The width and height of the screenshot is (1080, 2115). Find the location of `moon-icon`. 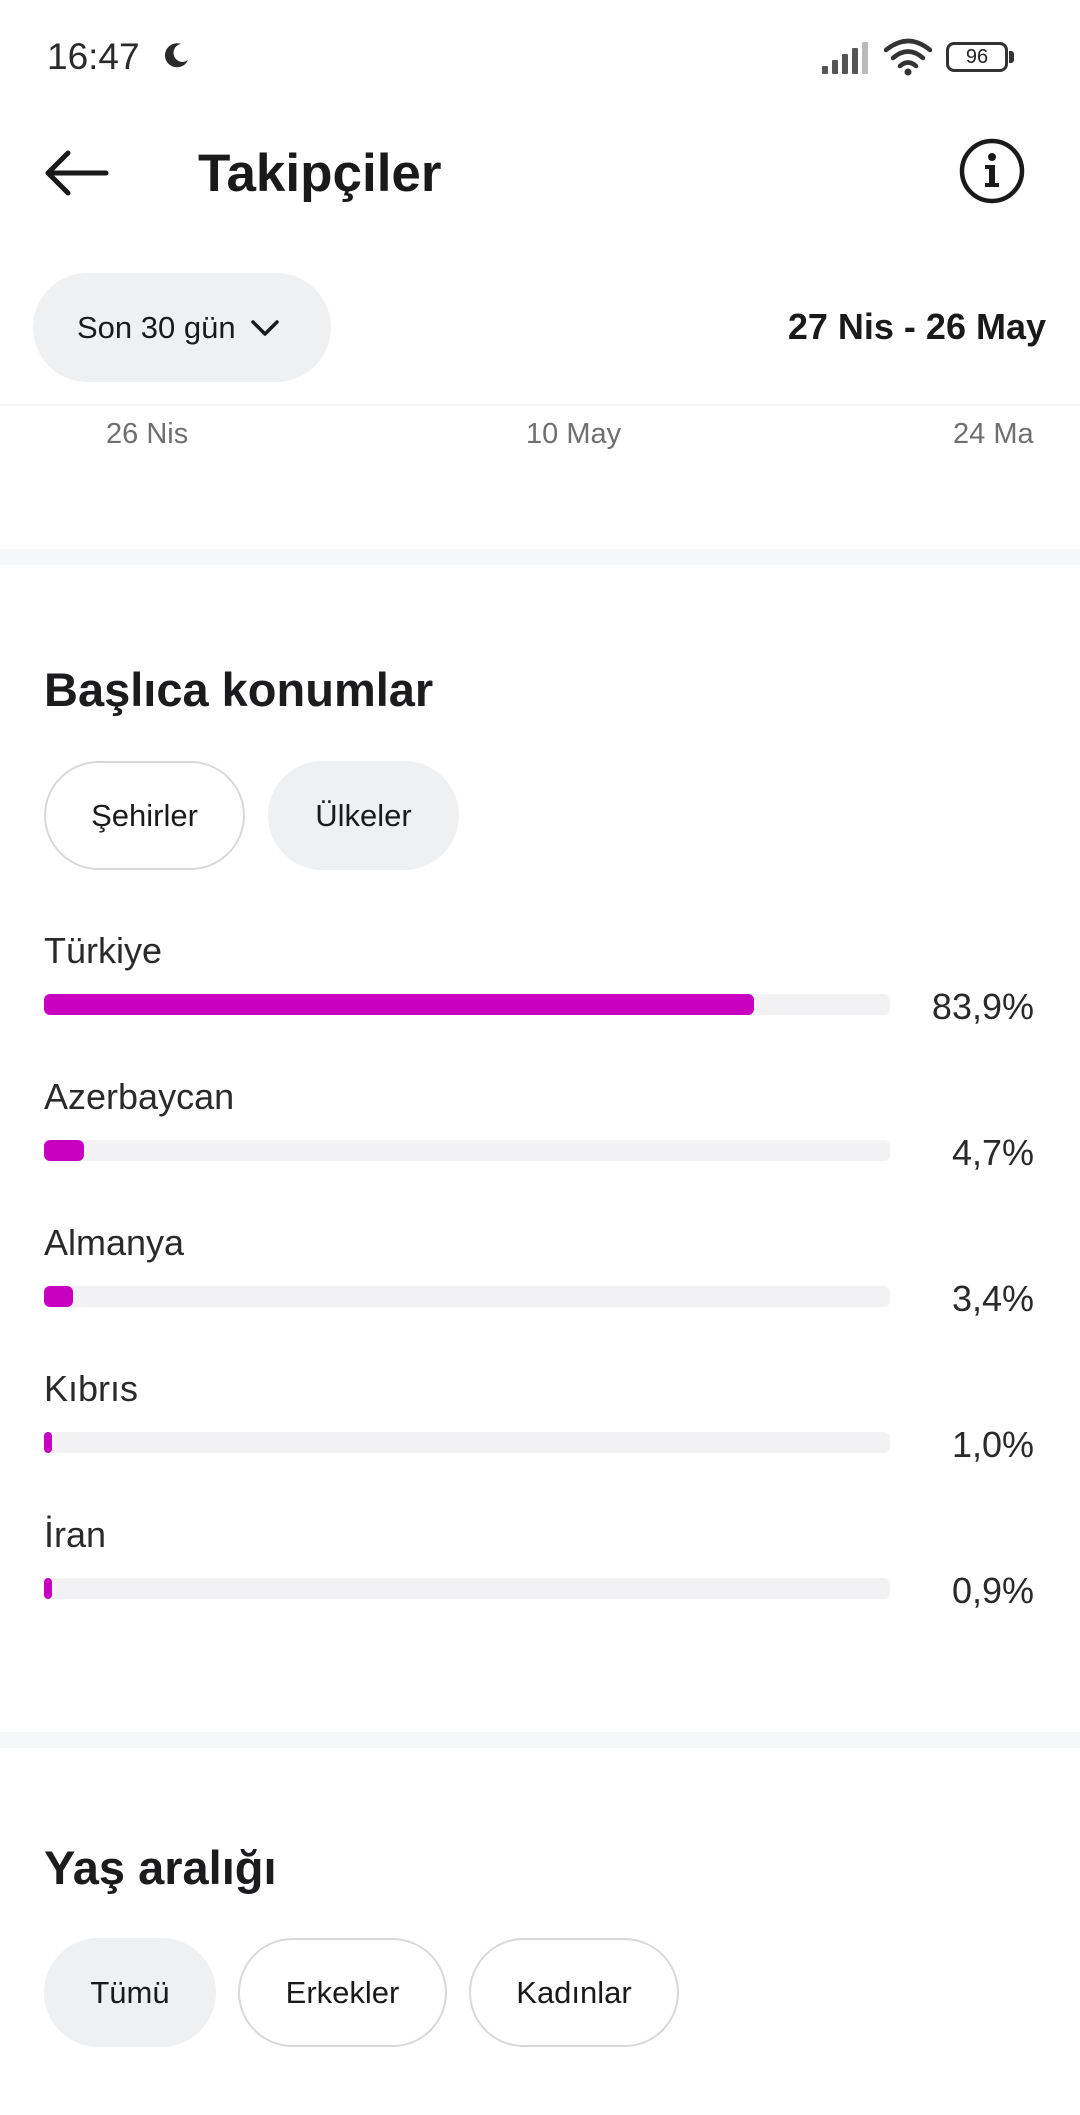

moon-icon is located at coordinates (176, 55).